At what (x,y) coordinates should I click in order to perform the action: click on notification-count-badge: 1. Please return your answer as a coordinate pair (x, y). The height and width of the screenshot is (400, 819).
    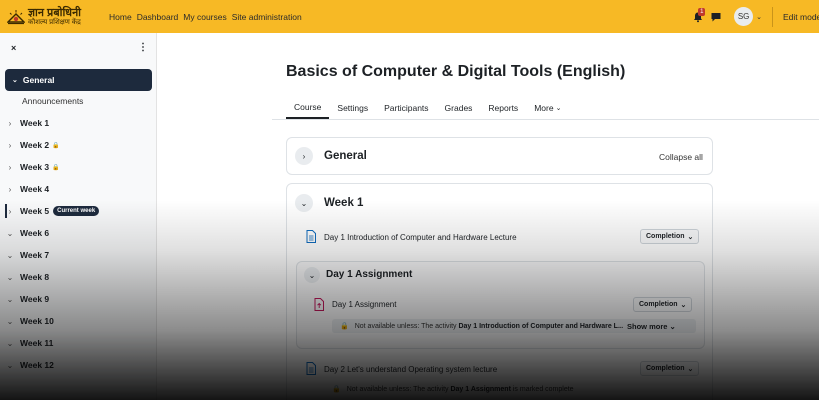
    Looking at the image, I should click on (702, 11).